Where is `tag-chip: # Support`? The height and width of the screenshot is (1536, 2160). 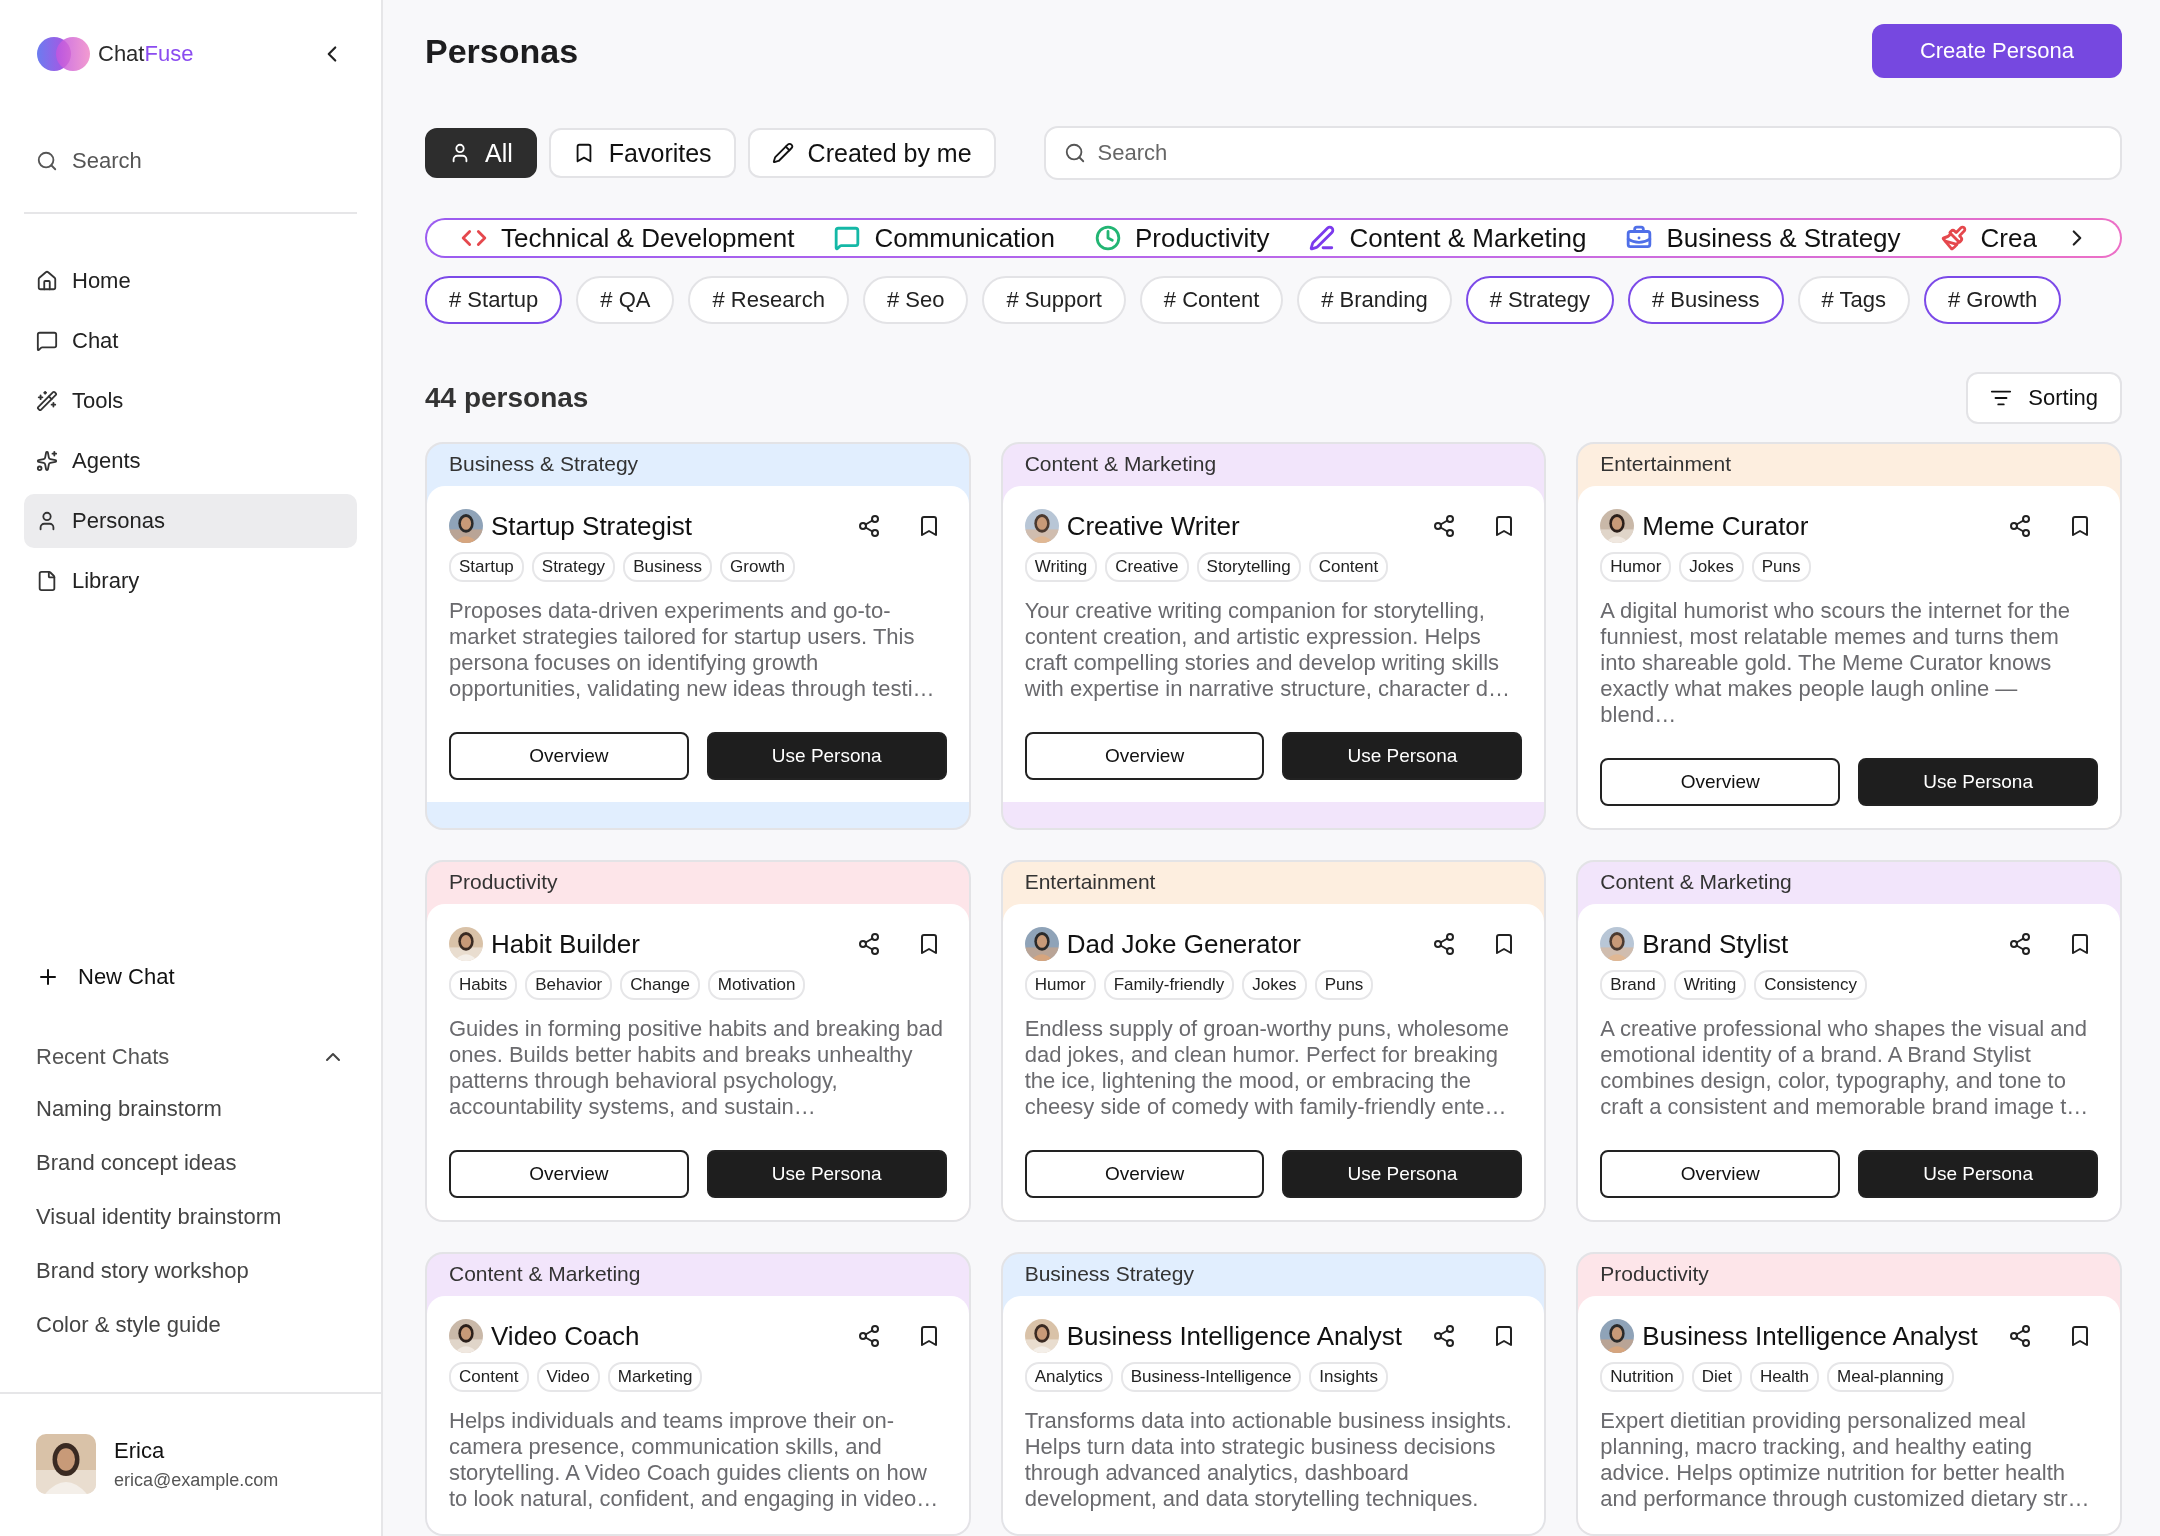 tag-chip: # Support is located at coordinates (1054, 300).